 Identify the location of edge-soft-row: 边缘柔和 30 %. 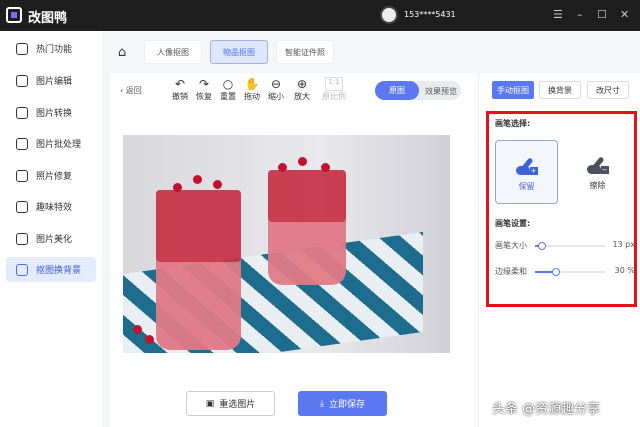
(565, 272).